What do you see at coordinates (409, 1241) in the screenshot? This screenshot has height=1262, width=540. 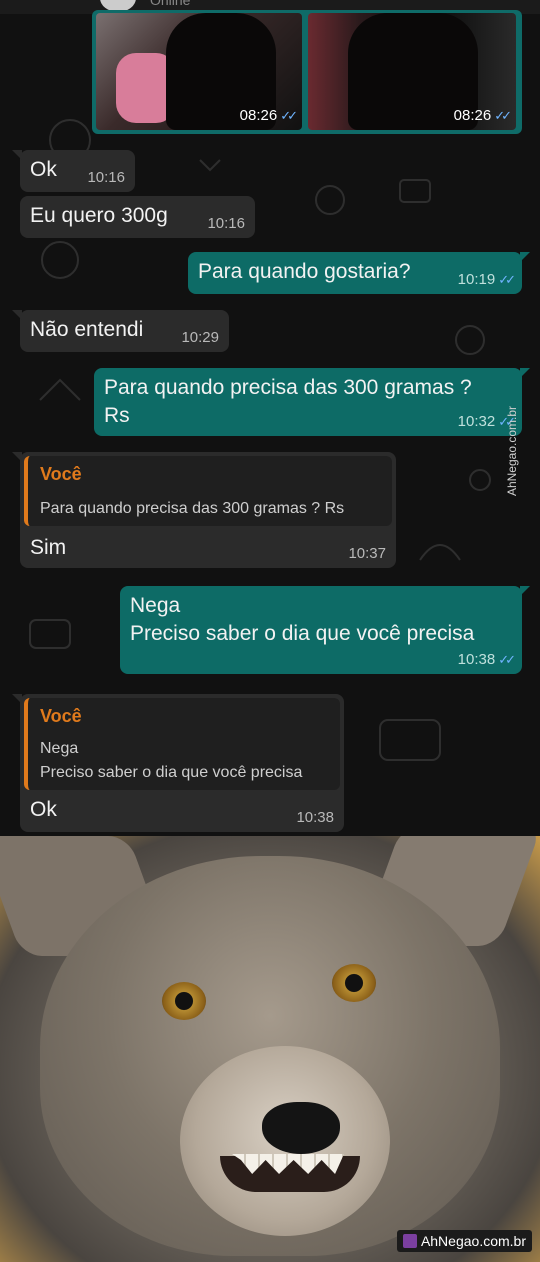 I see `site-logo-icon` at bounding box center [409, 1241].